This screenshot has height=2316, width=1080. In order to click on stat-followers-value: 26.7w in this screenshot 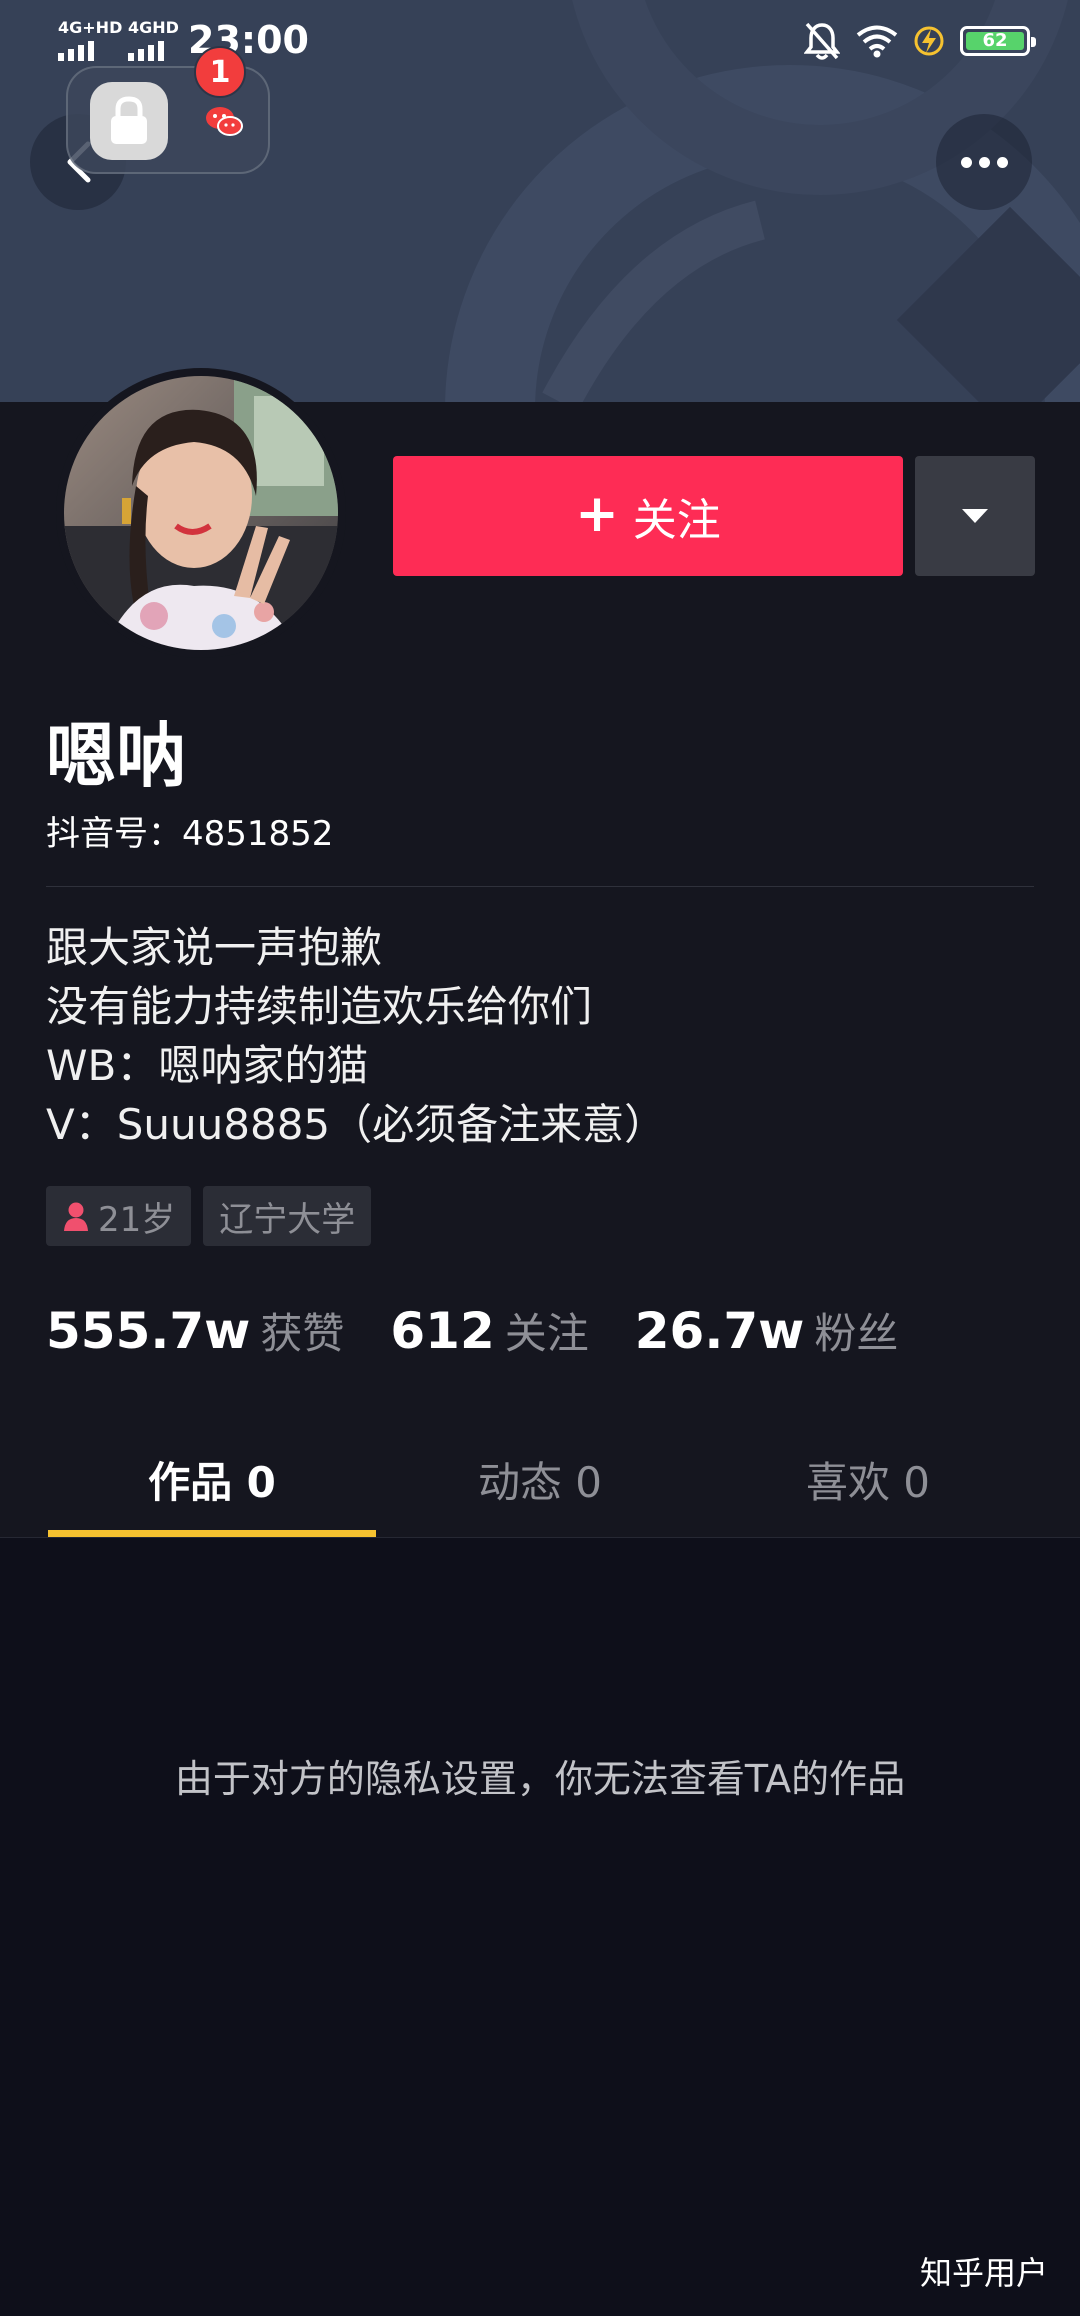, I will do `click(719, 1331)`.